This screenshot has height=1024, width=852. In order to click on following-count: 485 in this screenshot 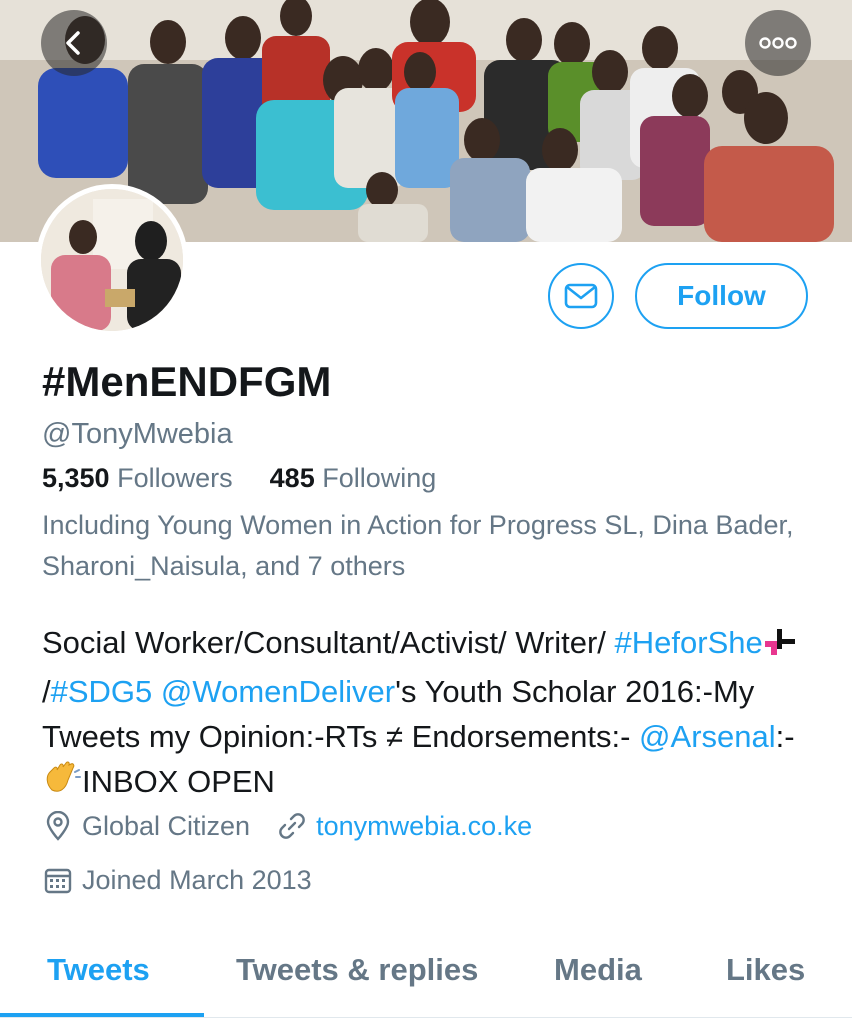, I will do `click(292, 478)`.